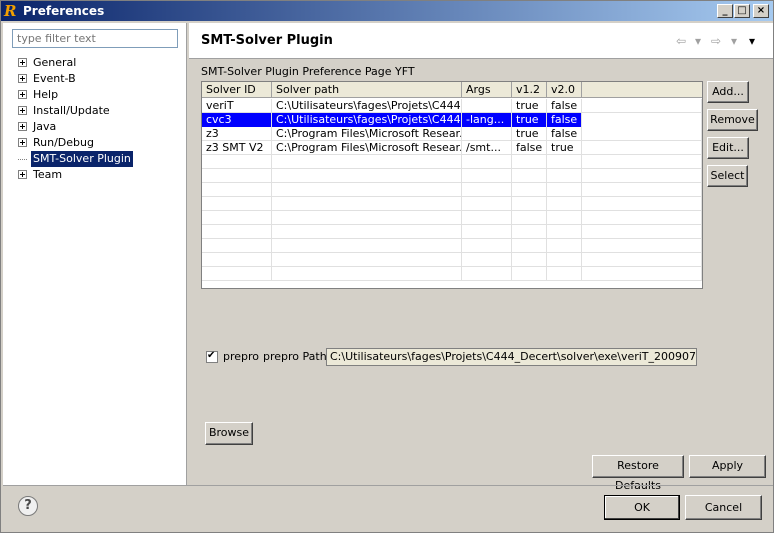  What do you see at coordinates (387, 11) in the screenshot?
I see `title-bar: R Preferences _ □ ×` at bounding box center [387, 11].